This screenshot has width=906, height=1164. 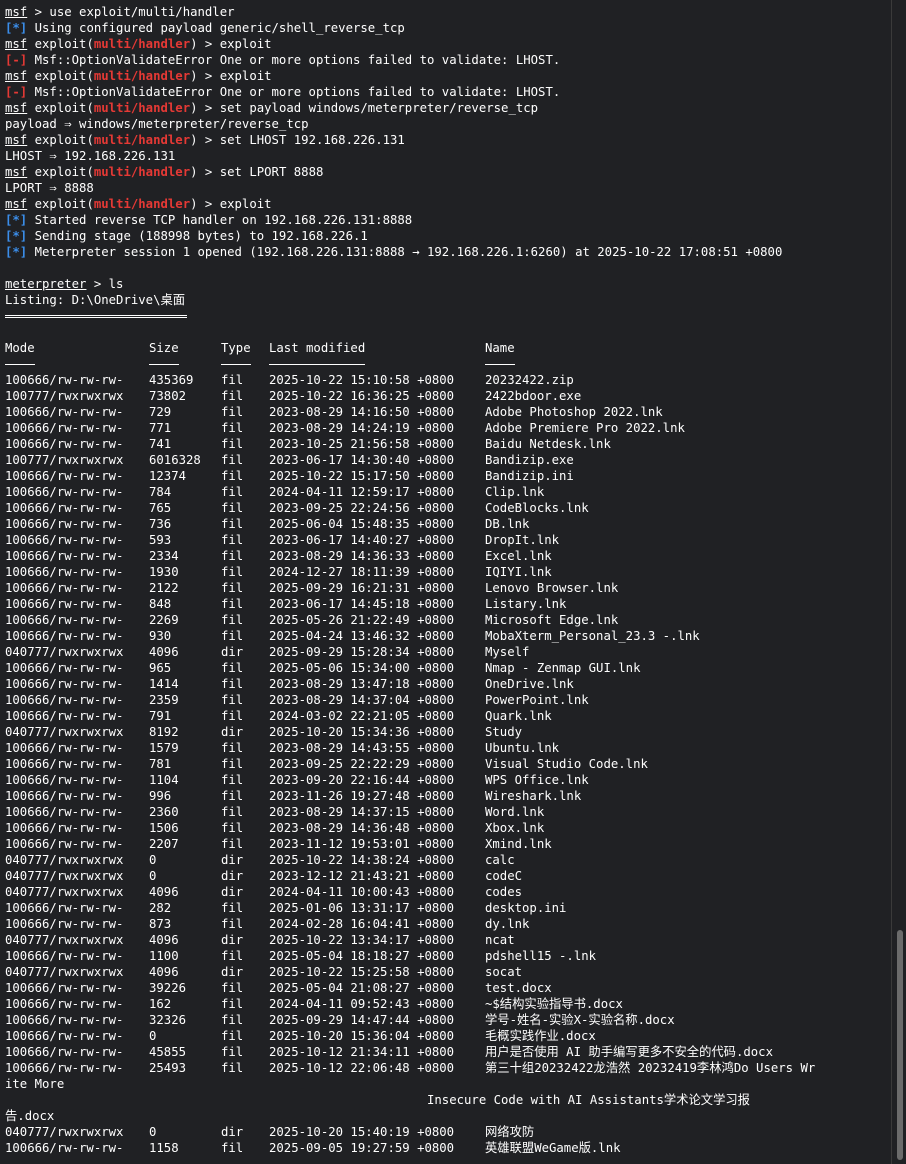 I want to click on file-modified: 2023-08-29 14:37:04 +0800, so click(x=362, y=700).